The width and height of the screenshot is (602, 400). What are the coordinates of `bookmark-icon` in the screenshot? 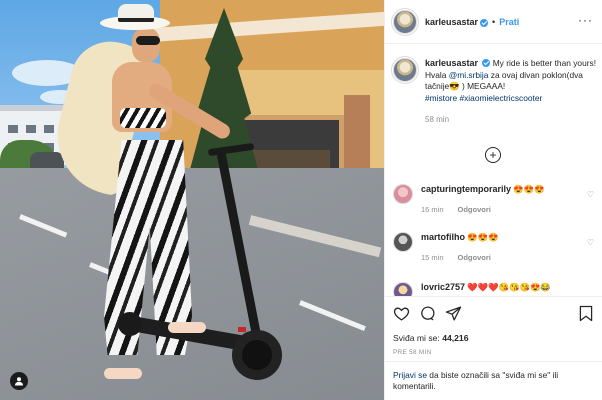 It's located at (586, 316).